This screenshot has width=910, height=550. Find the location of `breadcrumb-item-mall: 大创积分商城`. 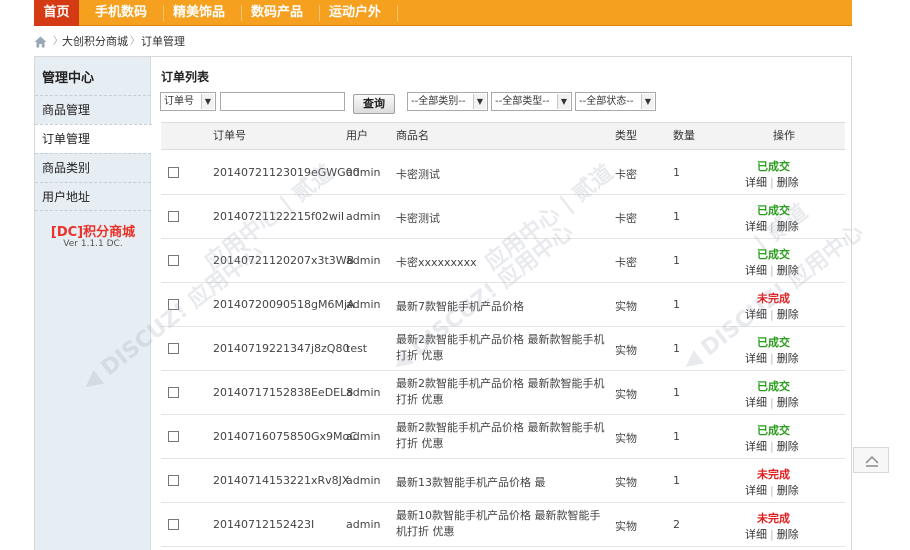

breadcrumb-item-mall: 大创积分商城 is located at coordinates (95, 42).